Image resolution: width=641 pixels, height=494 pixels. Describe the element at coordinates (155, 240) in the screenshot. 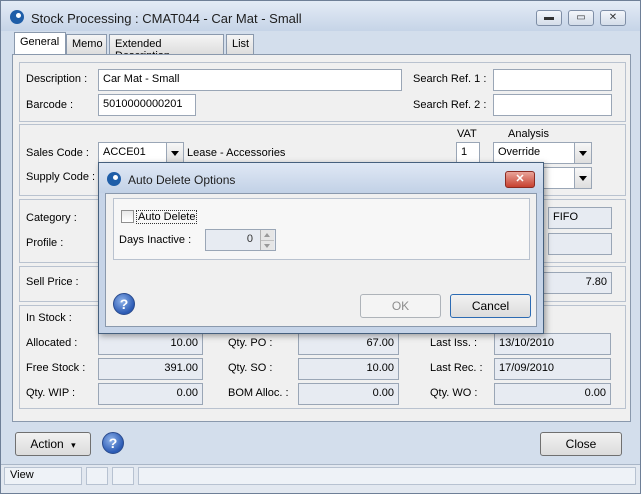

I see `days-inactive-label: Days Inactive :` at that location.